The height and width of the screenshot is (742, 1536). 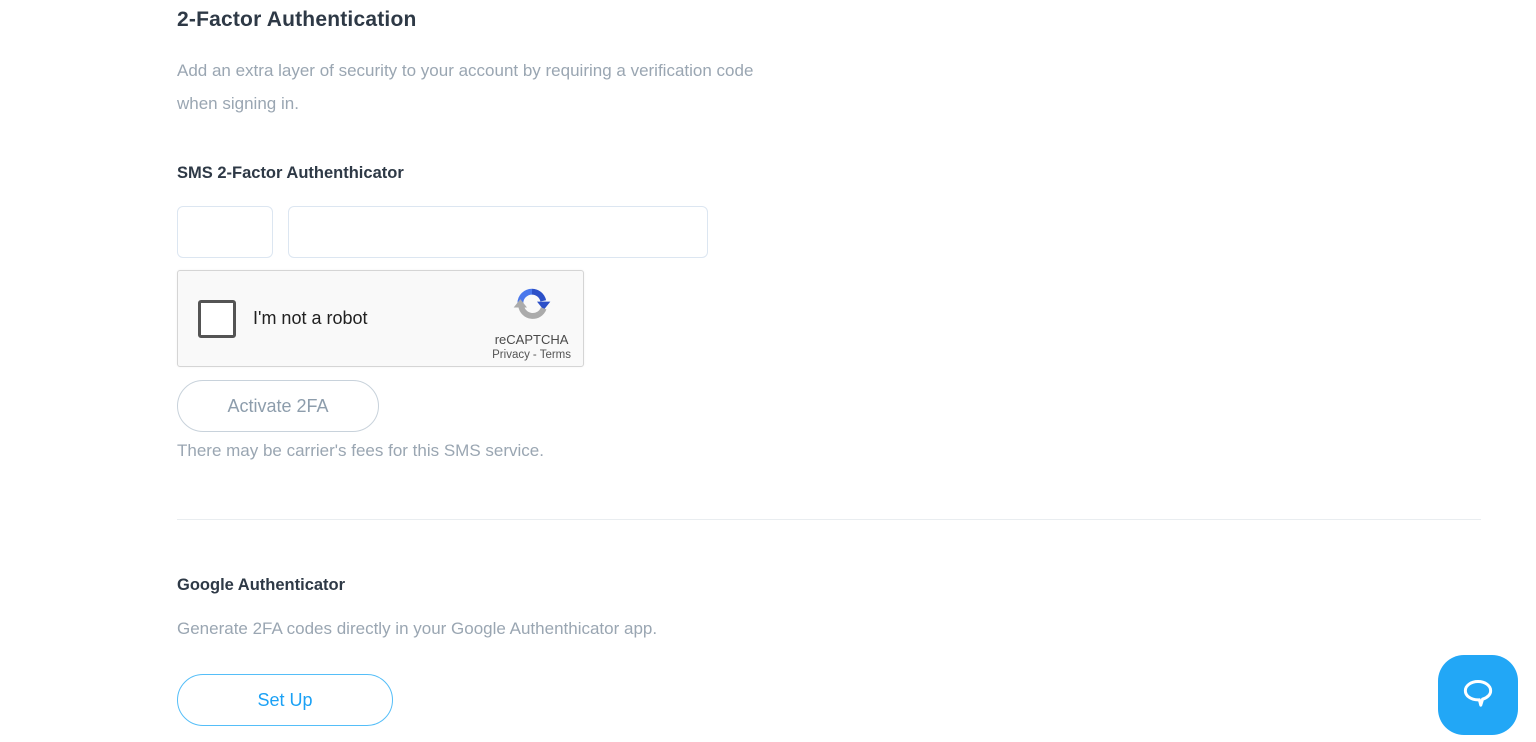 I want to click on recaptcha-branding: reCAPTCHA Privacy - Terms, so click(x=531, y=319).